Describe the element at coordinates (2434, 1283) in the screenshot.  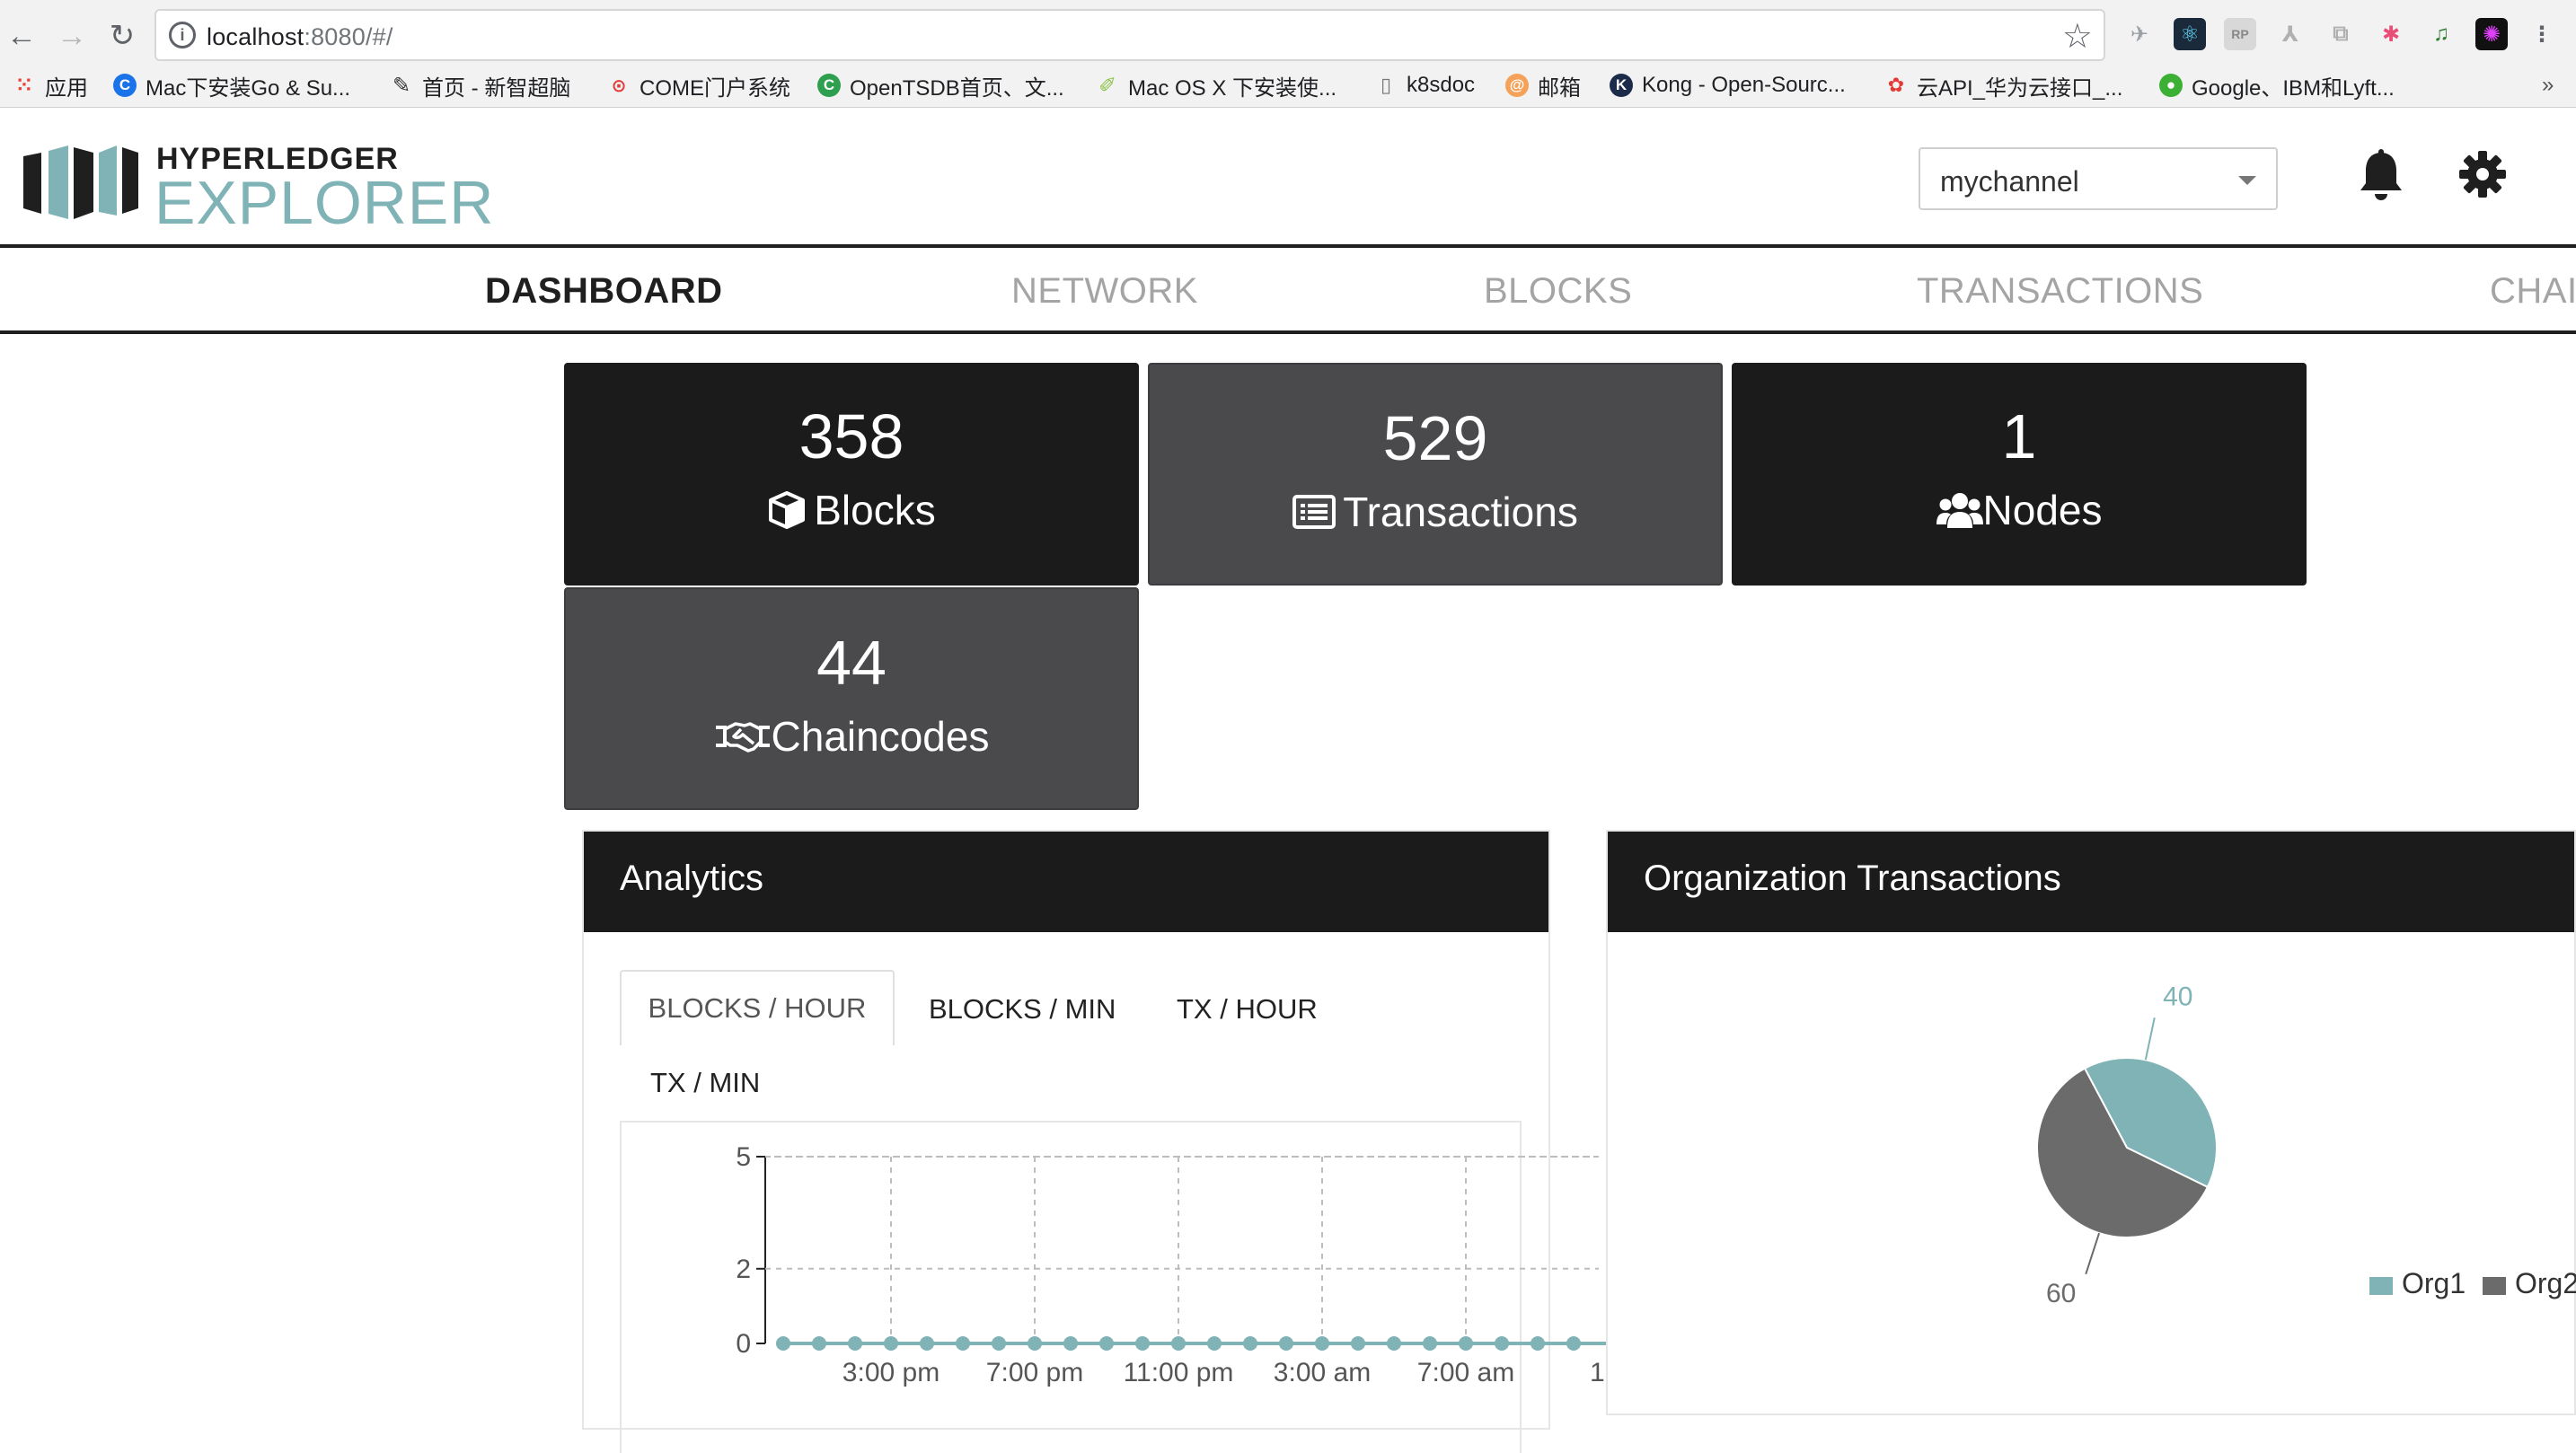
I see `legend-label: Org1` at that location.